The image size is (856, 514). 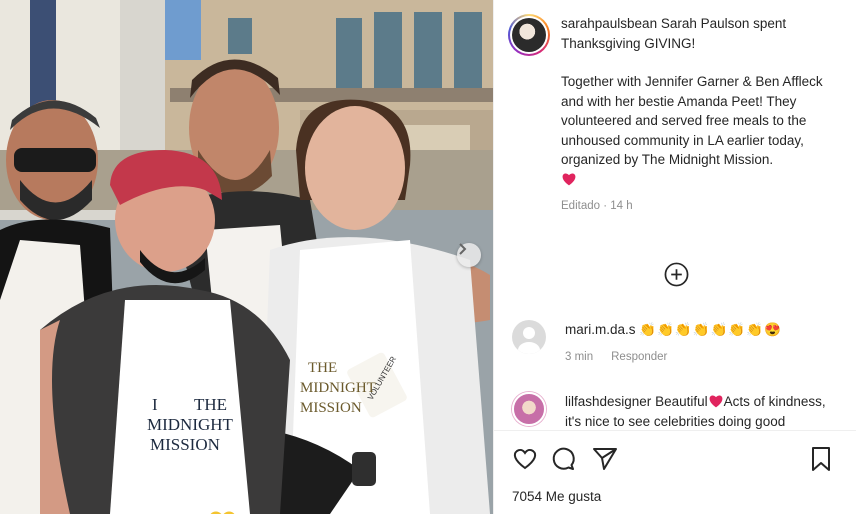 I want to click on comment-body: mari.m.da.s 👏👏👏👏👏👏👏😍 3 min Responder, so click(x=703, y=343).